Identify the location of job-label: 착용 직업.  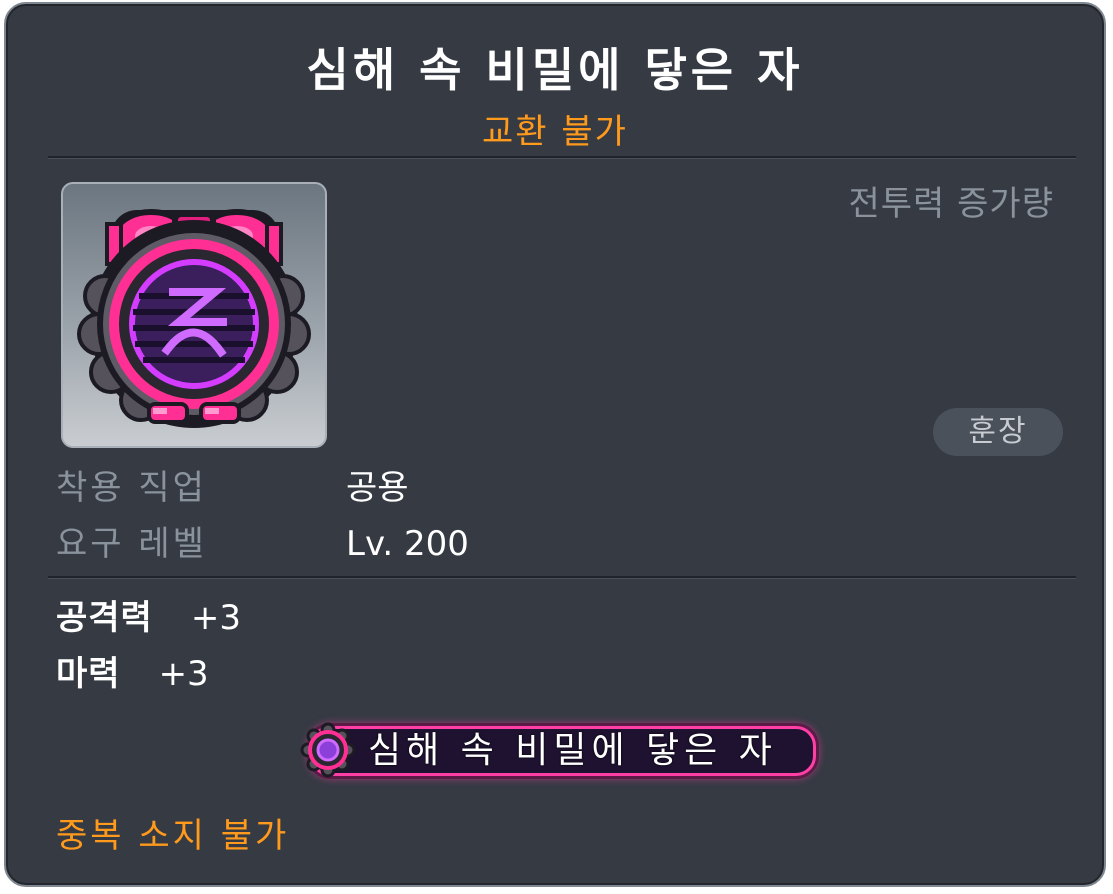
(131, 488).